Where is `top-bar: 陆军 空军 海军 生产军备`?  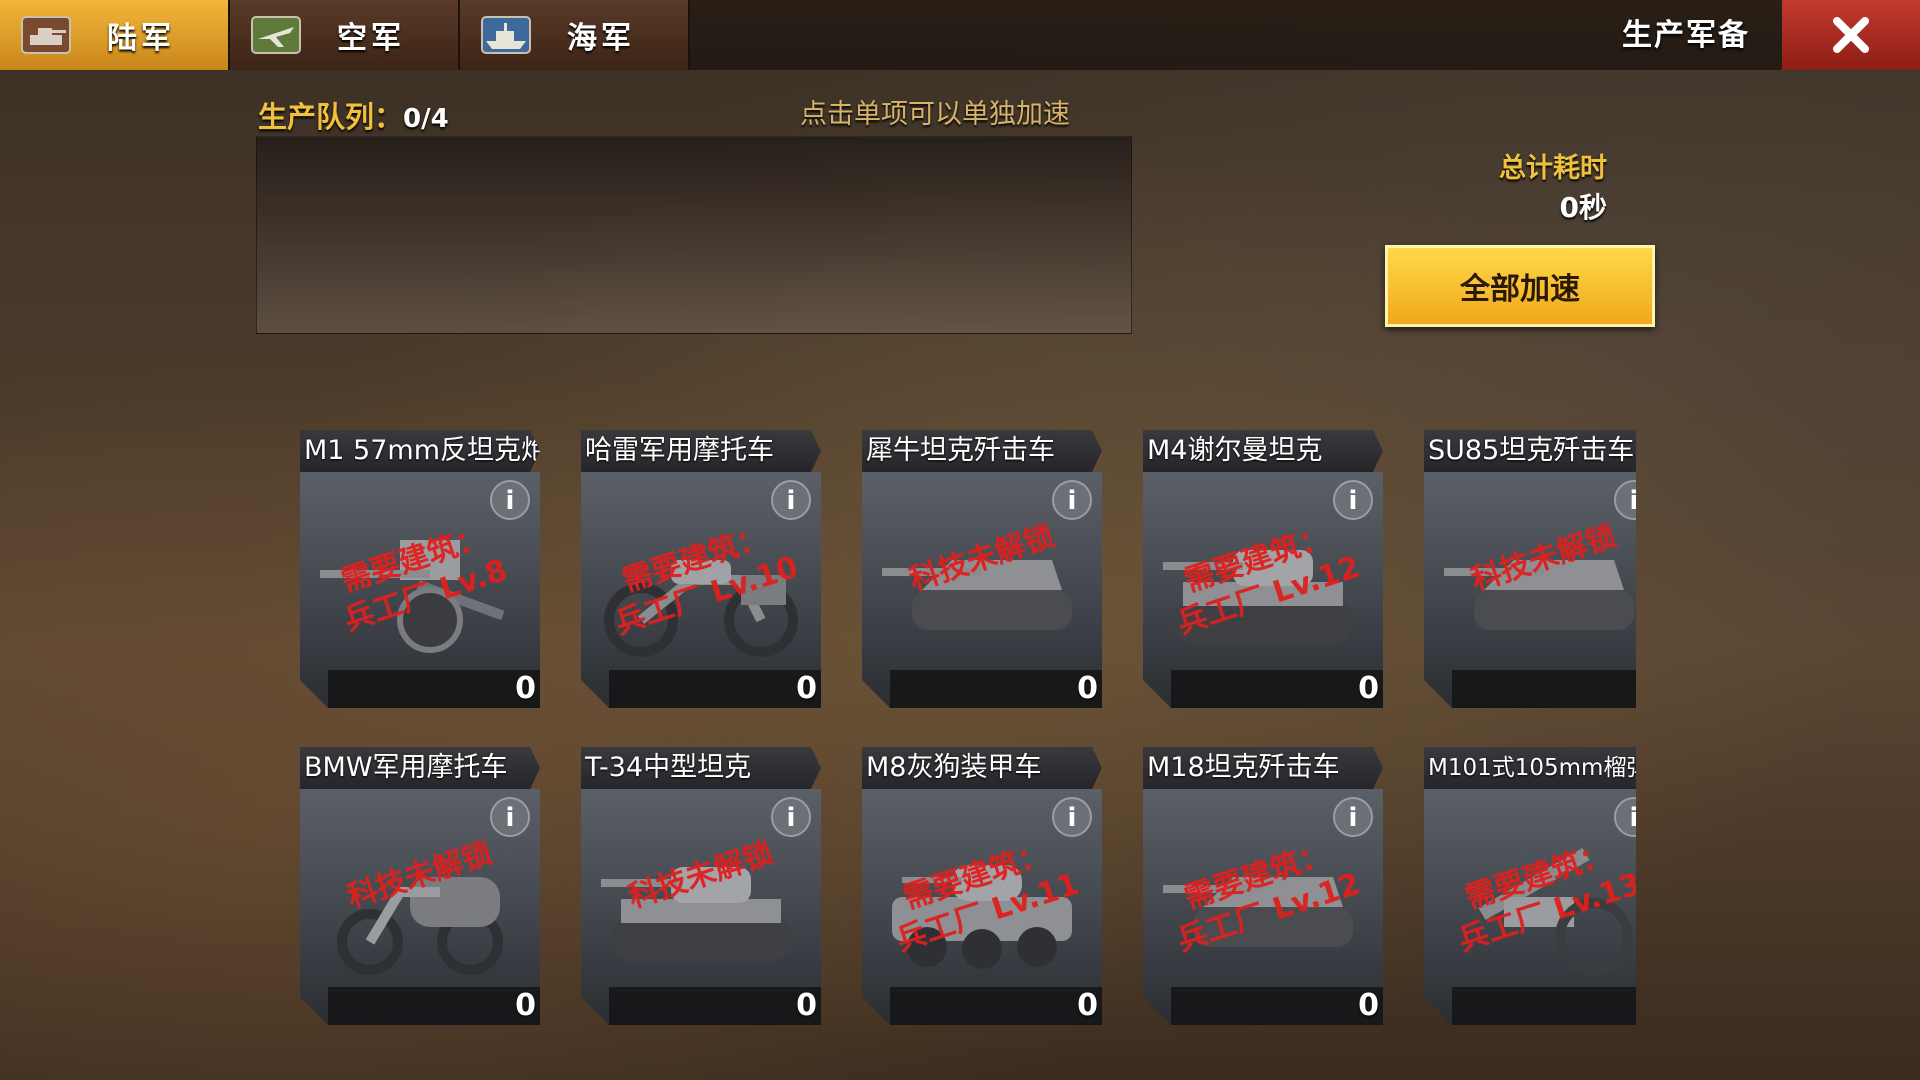 top-bar: 陆军 空军 海军 生产军备 is located at coordinates (960, 35).